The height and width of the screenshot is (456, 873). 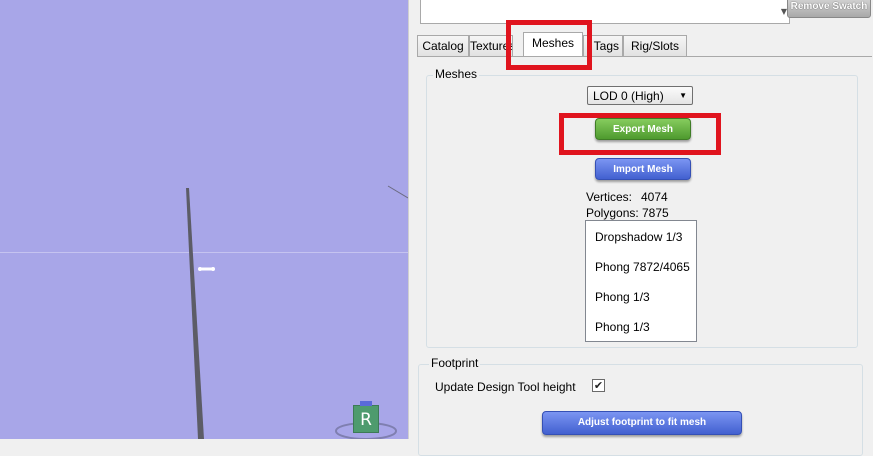 I want to click on remove-swatch-button: Remove Swatch, so click(x=829, y=9).